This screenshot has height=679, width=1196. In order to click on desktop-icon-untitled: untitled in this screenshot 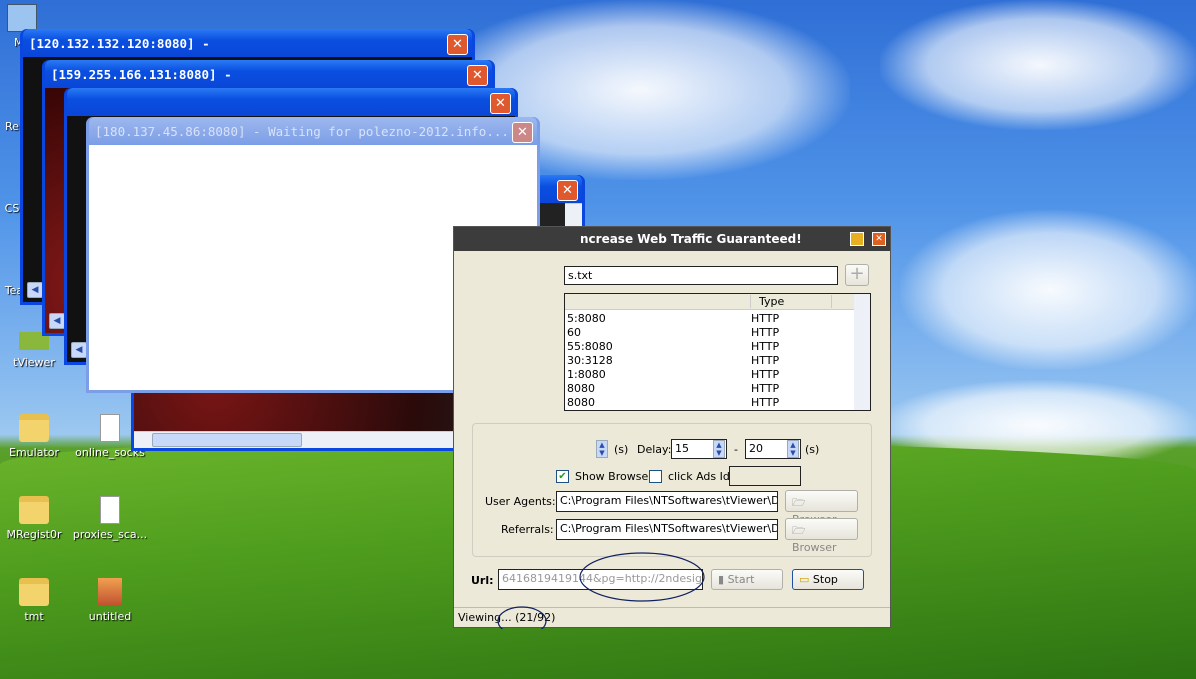, I will do `click(110, 600)`.